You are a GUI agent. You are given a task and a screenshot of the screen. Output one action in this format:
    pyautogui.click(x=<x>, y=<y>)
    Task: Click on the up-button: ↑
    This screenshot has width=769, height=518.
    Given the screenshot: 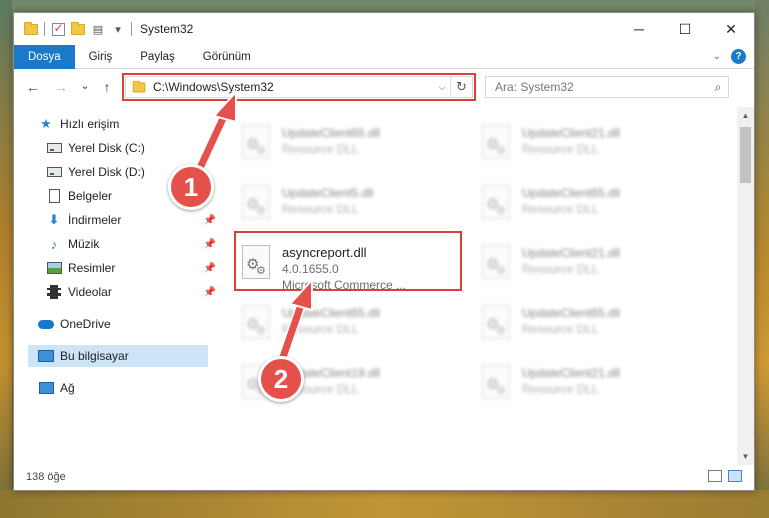 What is the action you would take?
    pyautogui.click(x=107, y=87)
    